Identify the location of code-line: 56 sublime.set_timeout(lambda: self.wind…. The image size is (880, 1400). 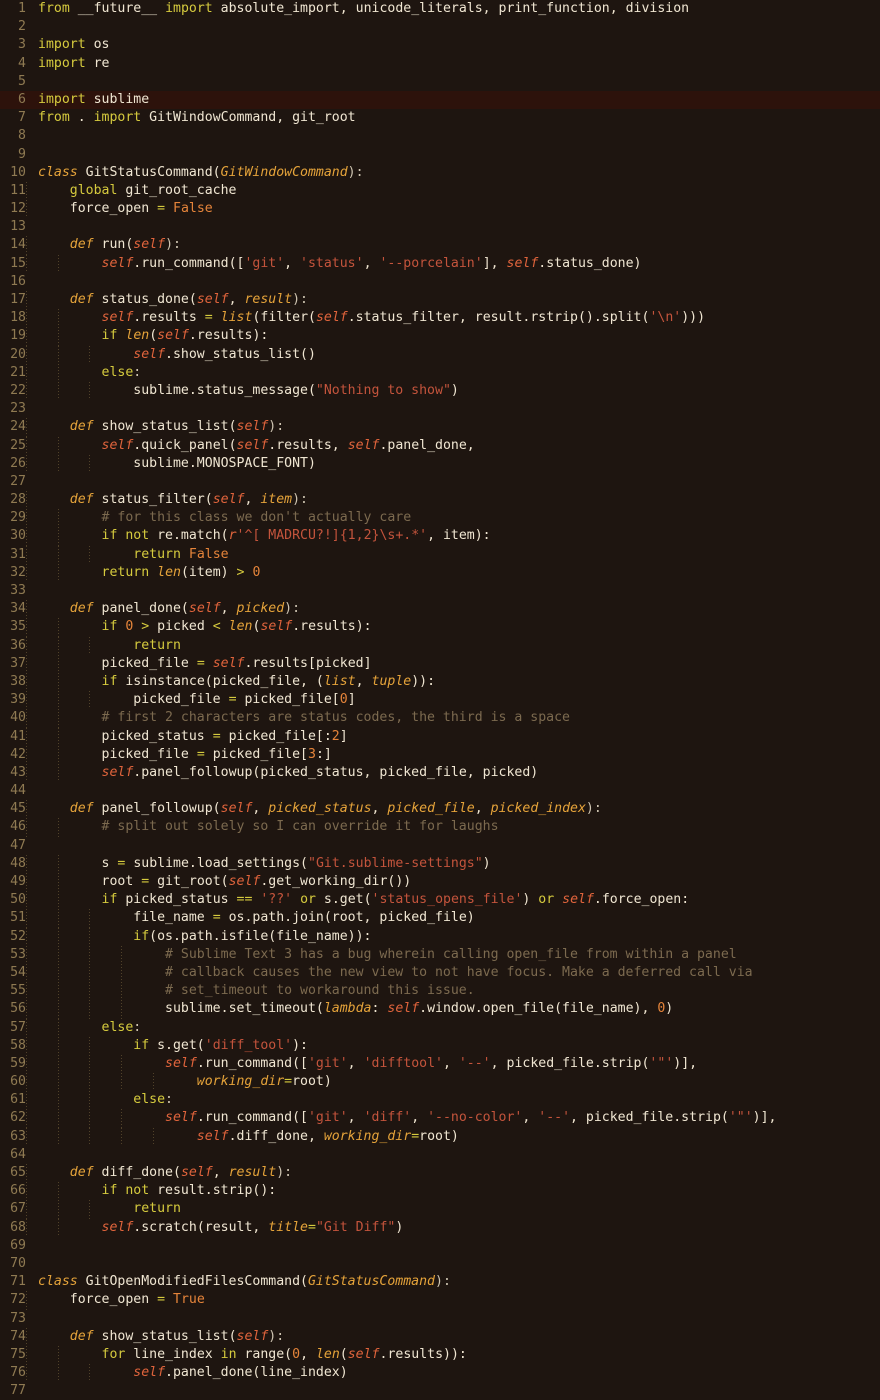
(440, 1009).